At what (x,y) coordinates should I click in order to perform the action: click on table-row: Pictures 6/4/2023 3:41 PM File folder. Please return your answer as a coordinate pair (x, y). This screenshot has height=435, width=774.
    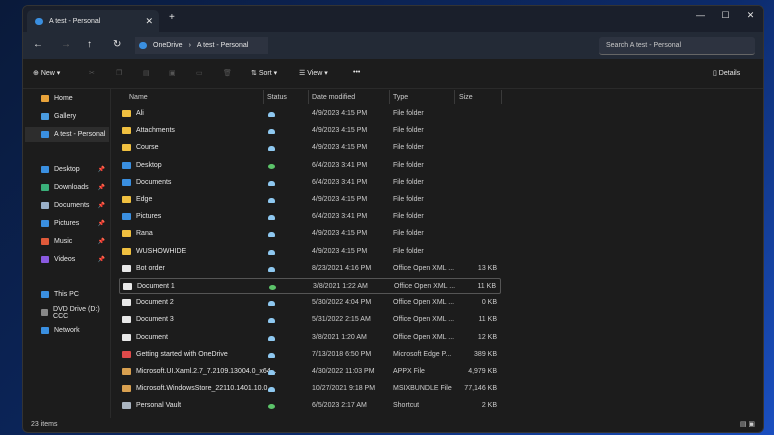
    Looking at the image, I should click on (310, 217).